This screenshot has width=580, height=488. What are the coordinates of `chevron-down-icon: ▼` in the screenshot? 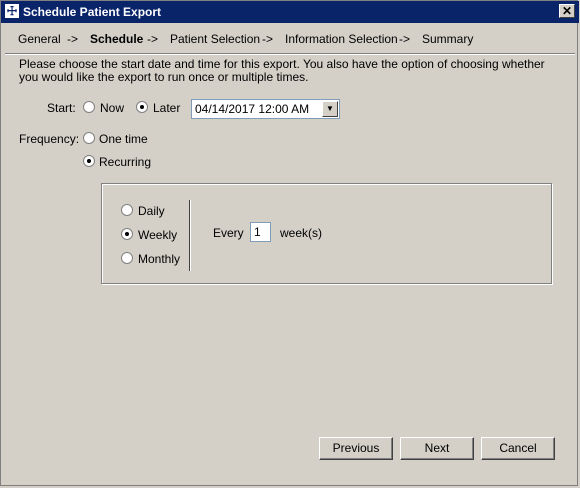 It's located at (330, 108).